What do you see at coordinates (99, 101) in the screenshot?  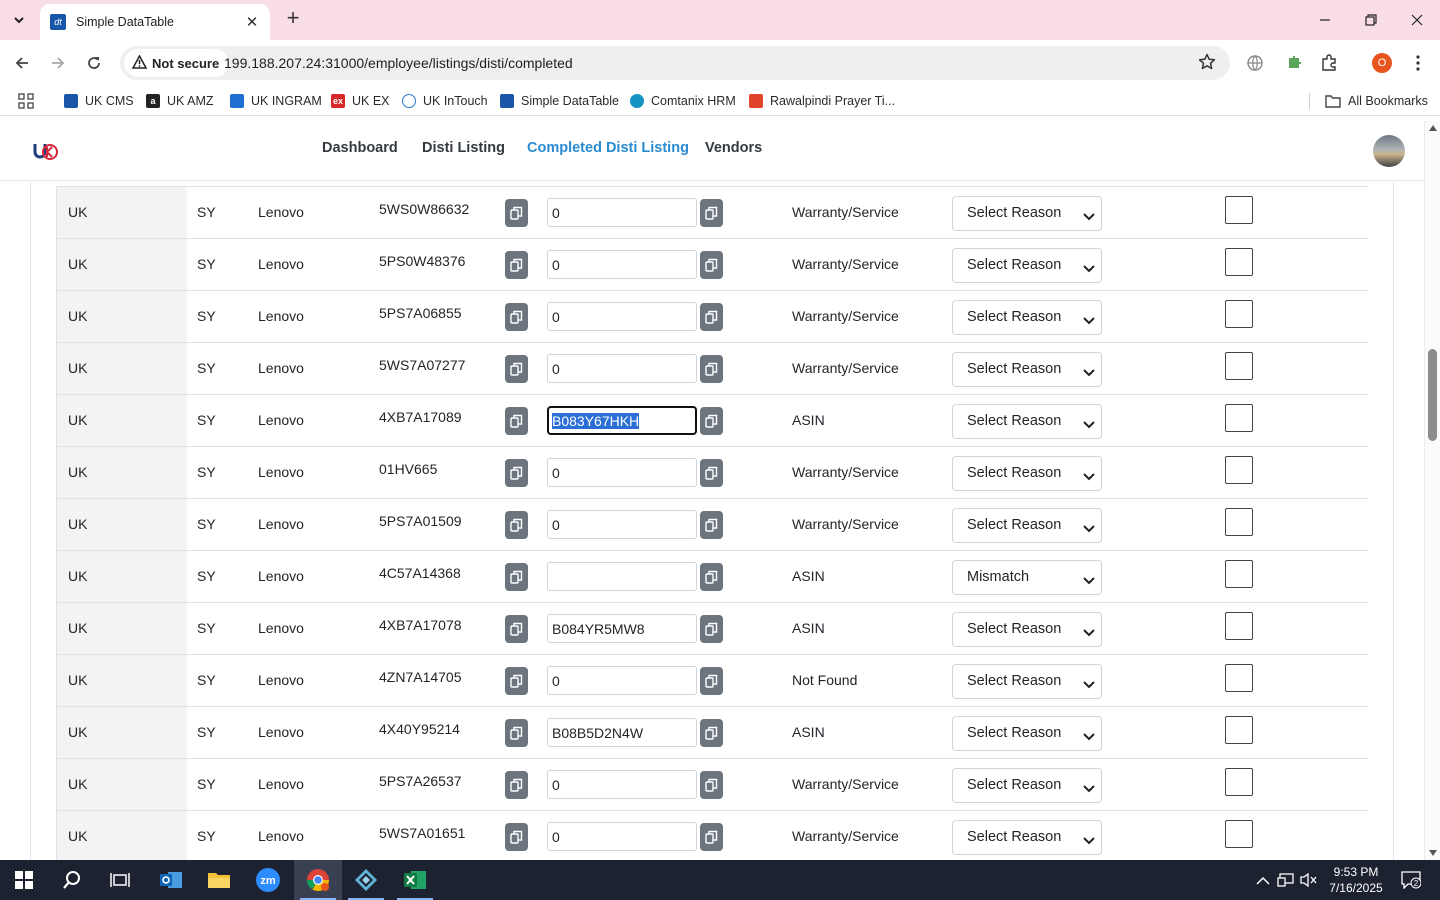 I see `bookmark-uk-cms: UK CMS` at bounding box center [99, 101].